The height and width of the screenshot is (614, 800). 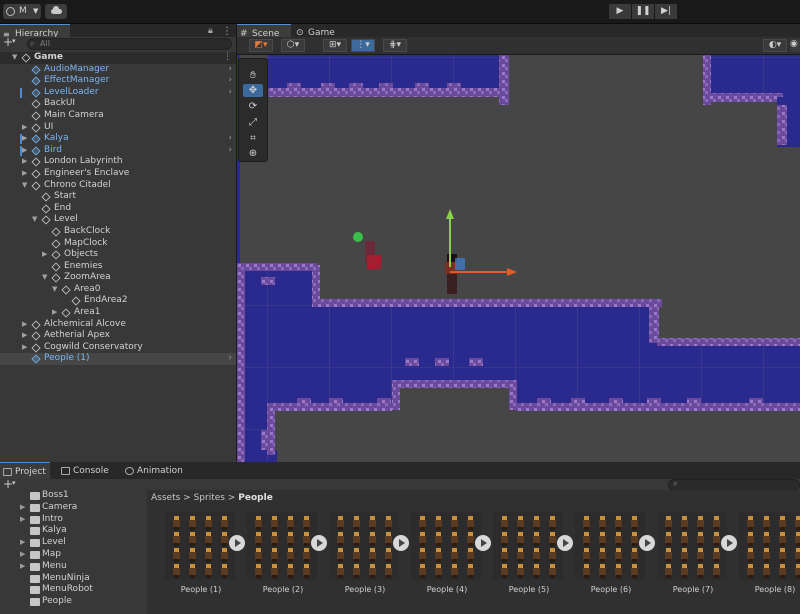 I want to click on move-tool-icon: ✥, so click(x=253, y=90).